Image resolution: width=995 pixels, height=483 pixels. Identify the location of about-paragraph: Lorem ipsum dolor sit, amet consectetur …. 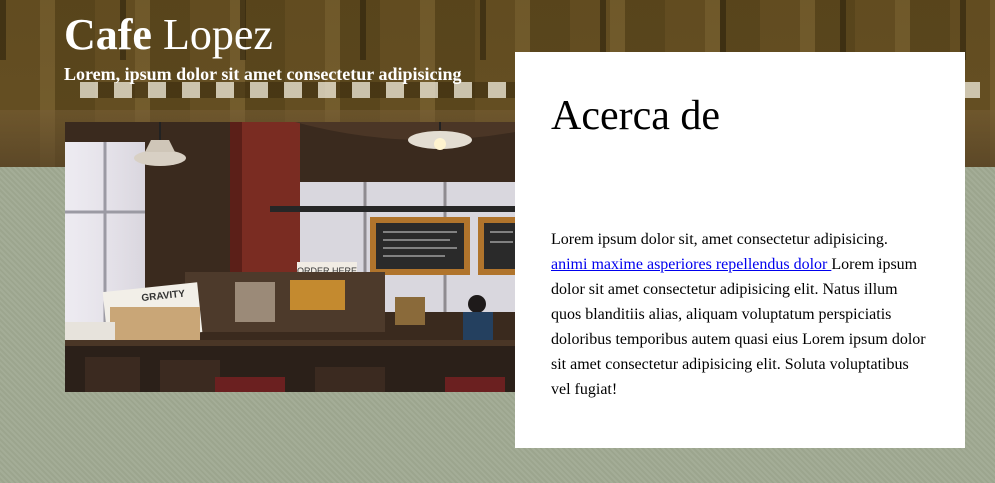
(738, 314).